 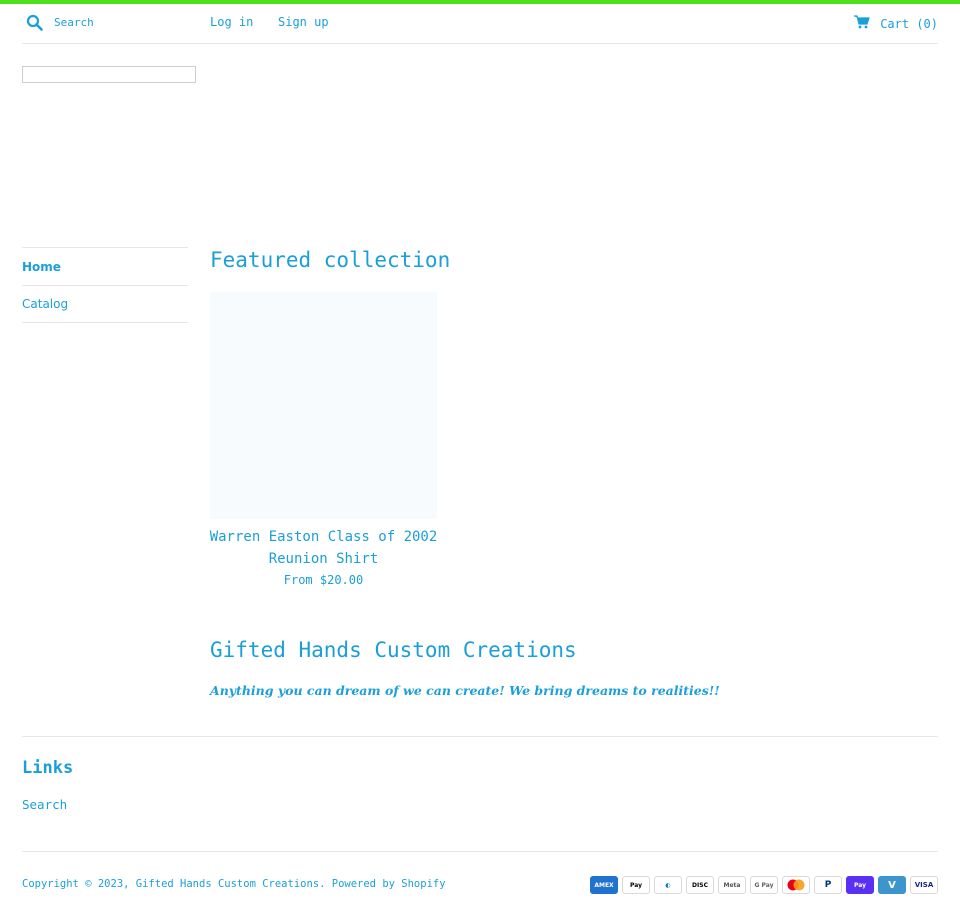 What do you see at coordinates (330, 260) in the screenshot?
I see `featured-collection-title: Featured collection` at bounding box center [330, 260].